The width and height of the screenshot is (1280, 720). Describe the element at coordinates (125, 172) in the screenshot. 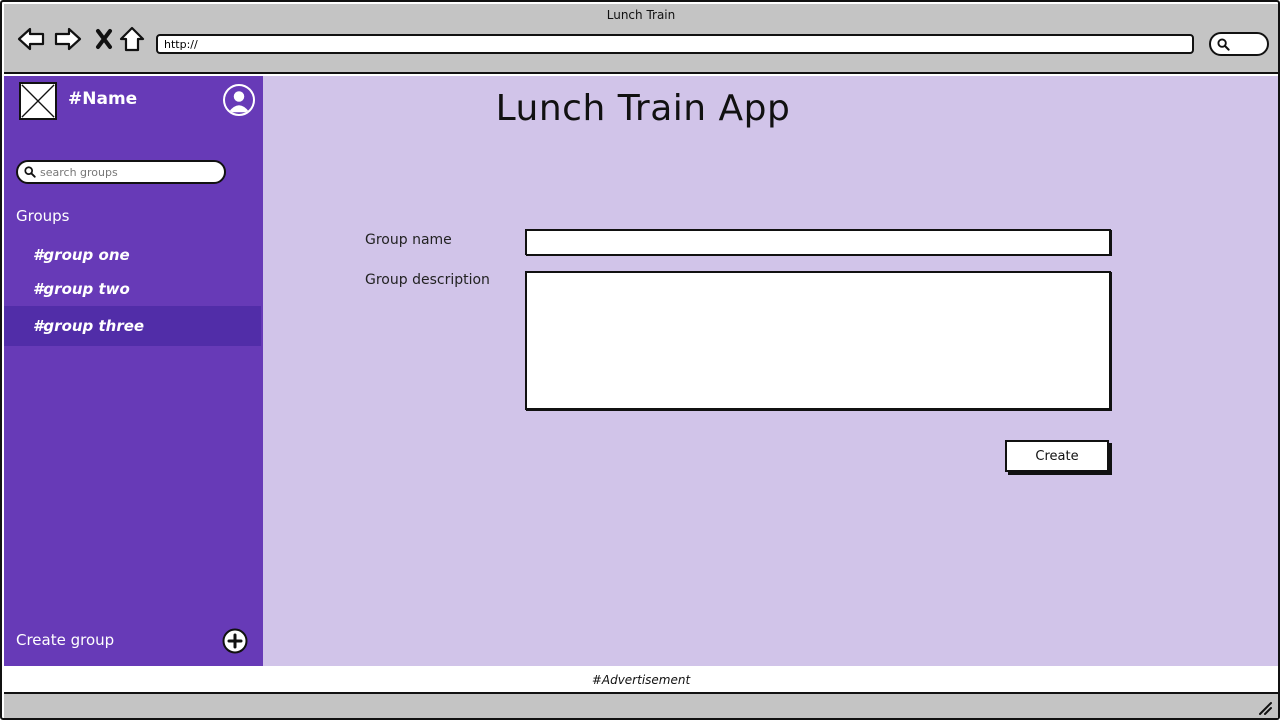

I see `group-search-input` at that location.